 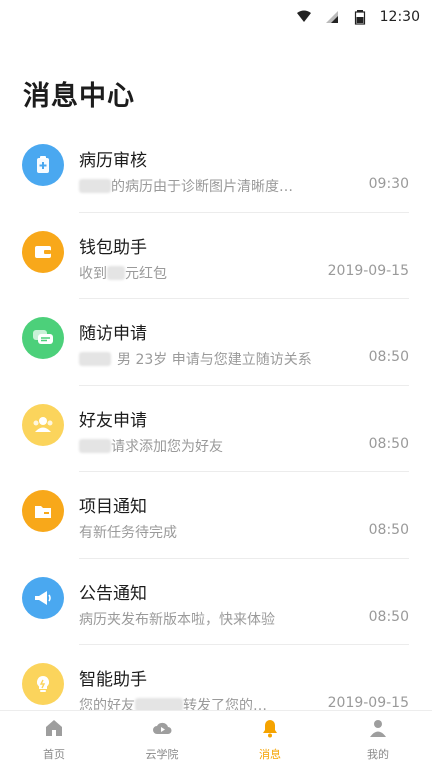 What do you see at coordinates (54, 754) in the screenshot?
I see `tab-label: 首页` at bounding box center [54, 754].